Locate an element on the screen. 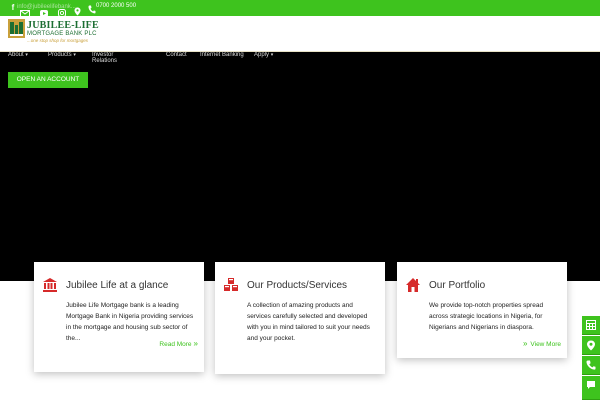  bank-icon is located at coordinates (50, 285).